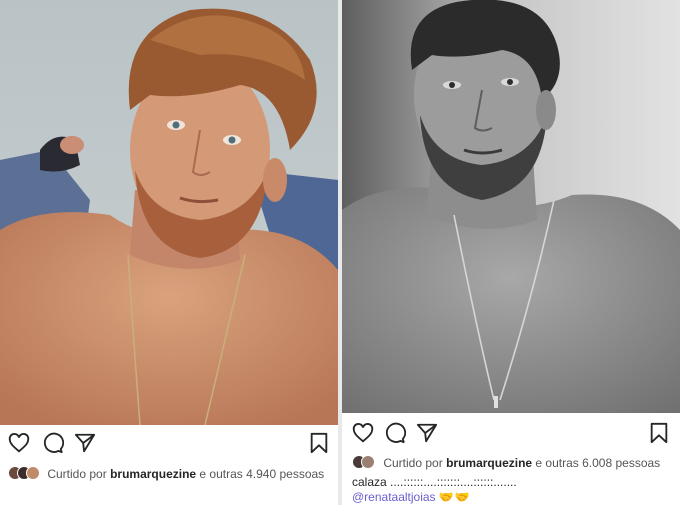 Image resolution: width=680 pixels, height=505 pixels. I want to click on handshake-emoji: 🤝🤝, so click(454, 497).